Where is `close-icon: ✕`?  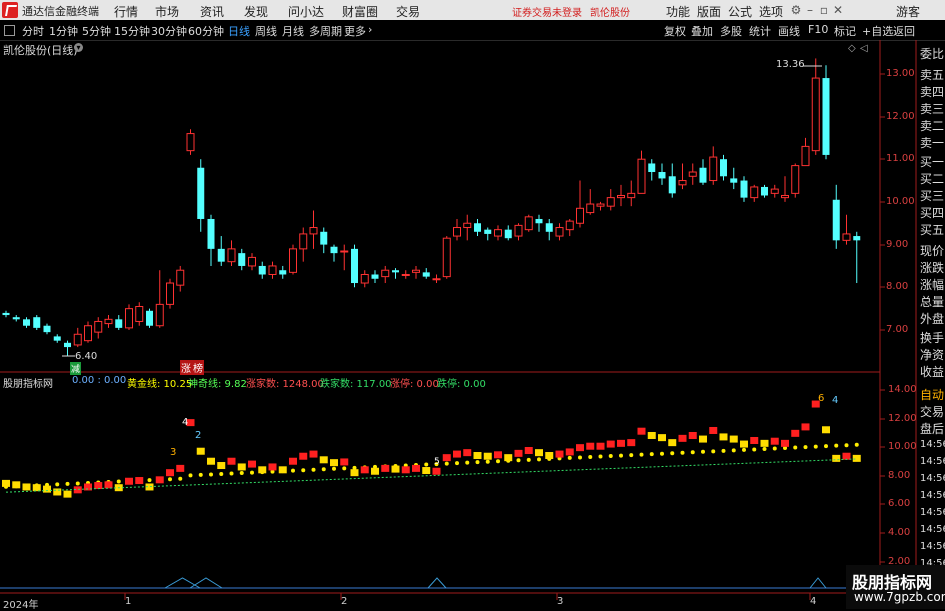 close-icon: ✕ is located at coordinates (838, 10).